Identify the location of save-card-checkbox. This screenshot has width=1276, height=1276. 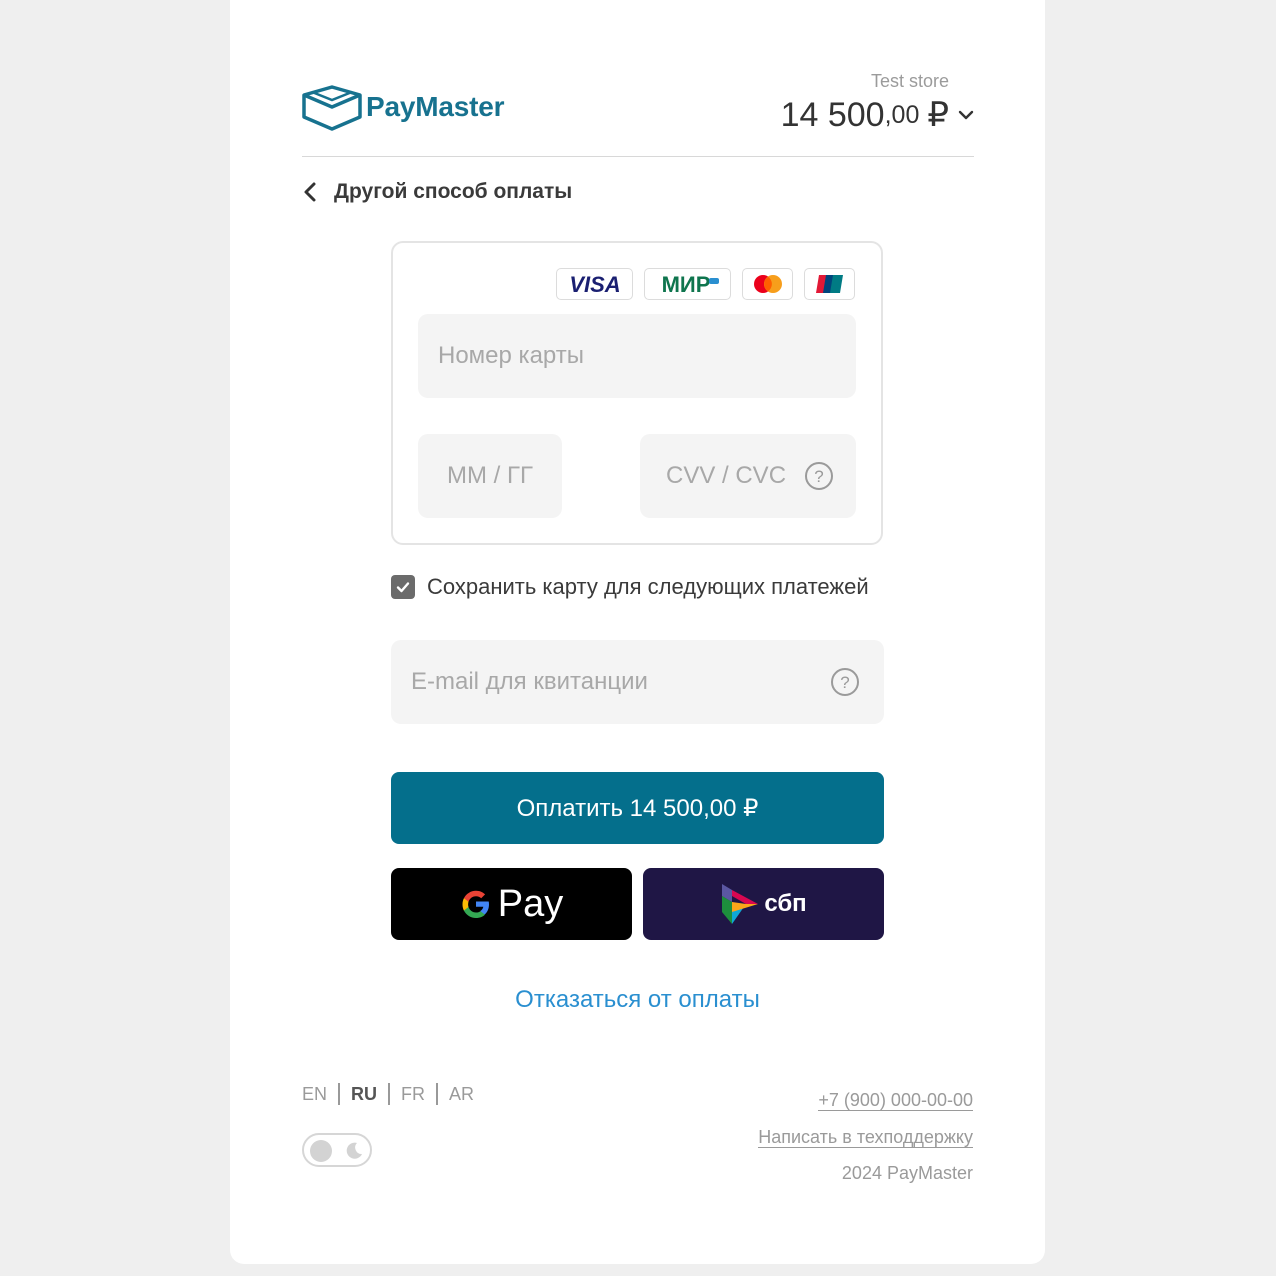
(403, 587).